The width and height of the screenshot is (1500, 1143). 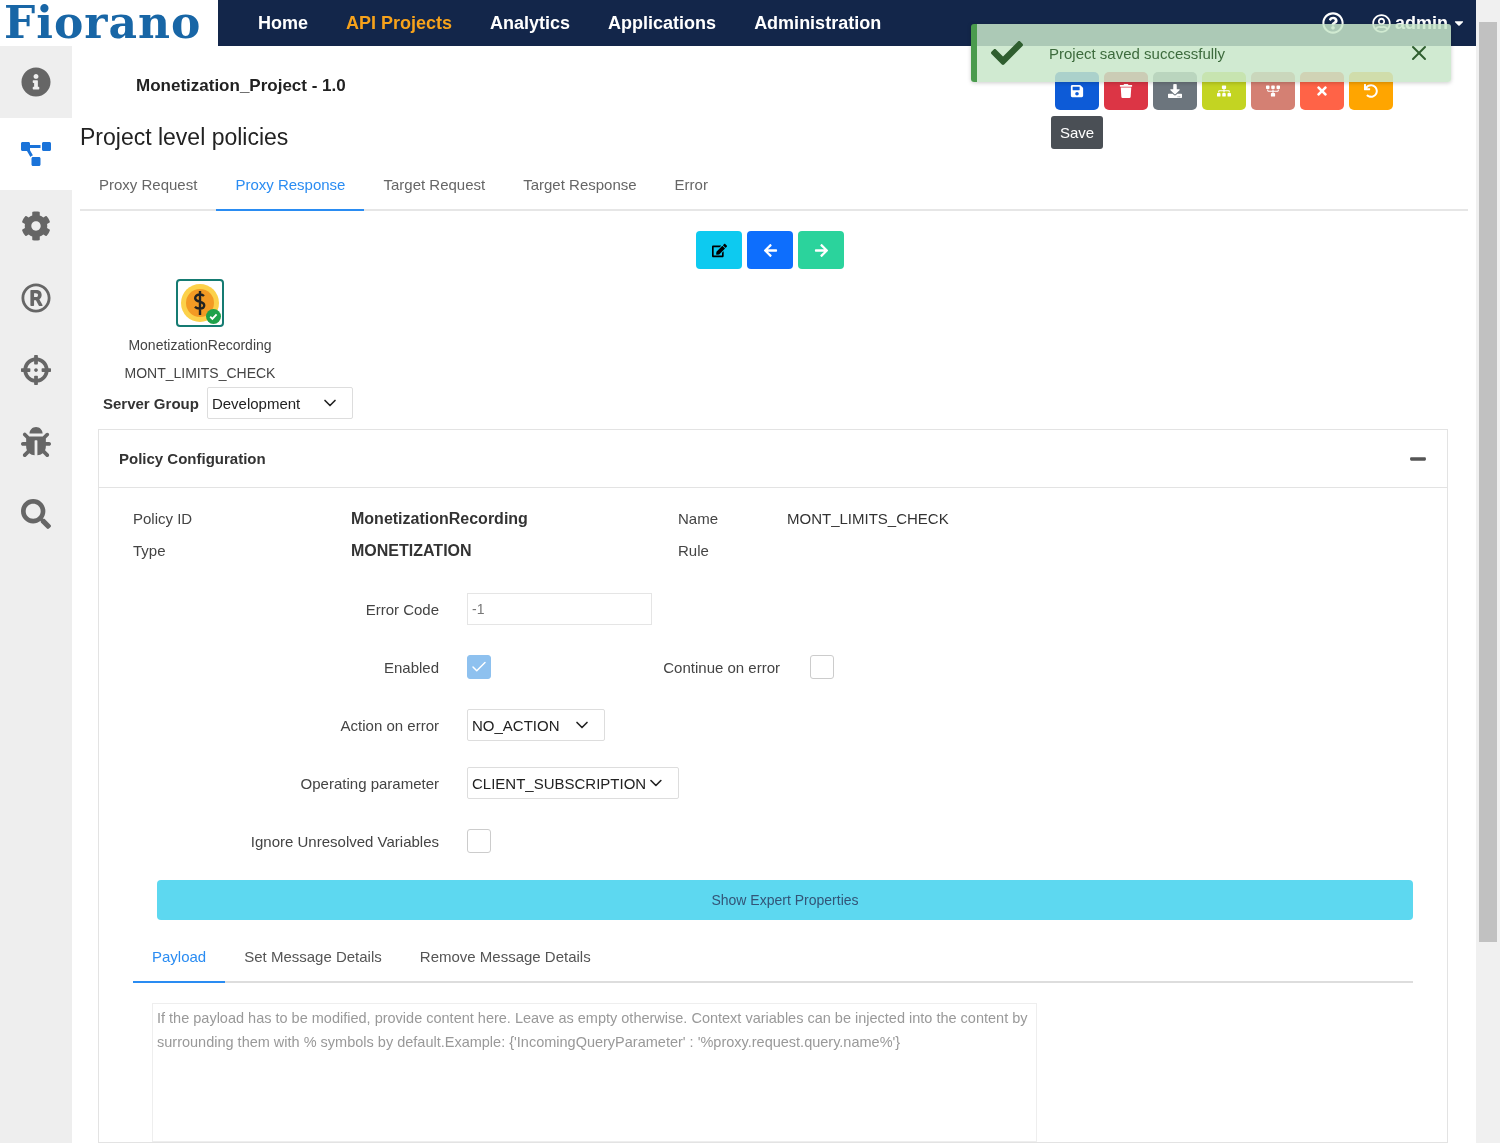 What do you see at coordinates (279, 403) in the screenshot?
I see `server-group-select: Development` at bounding box center [279, 403].